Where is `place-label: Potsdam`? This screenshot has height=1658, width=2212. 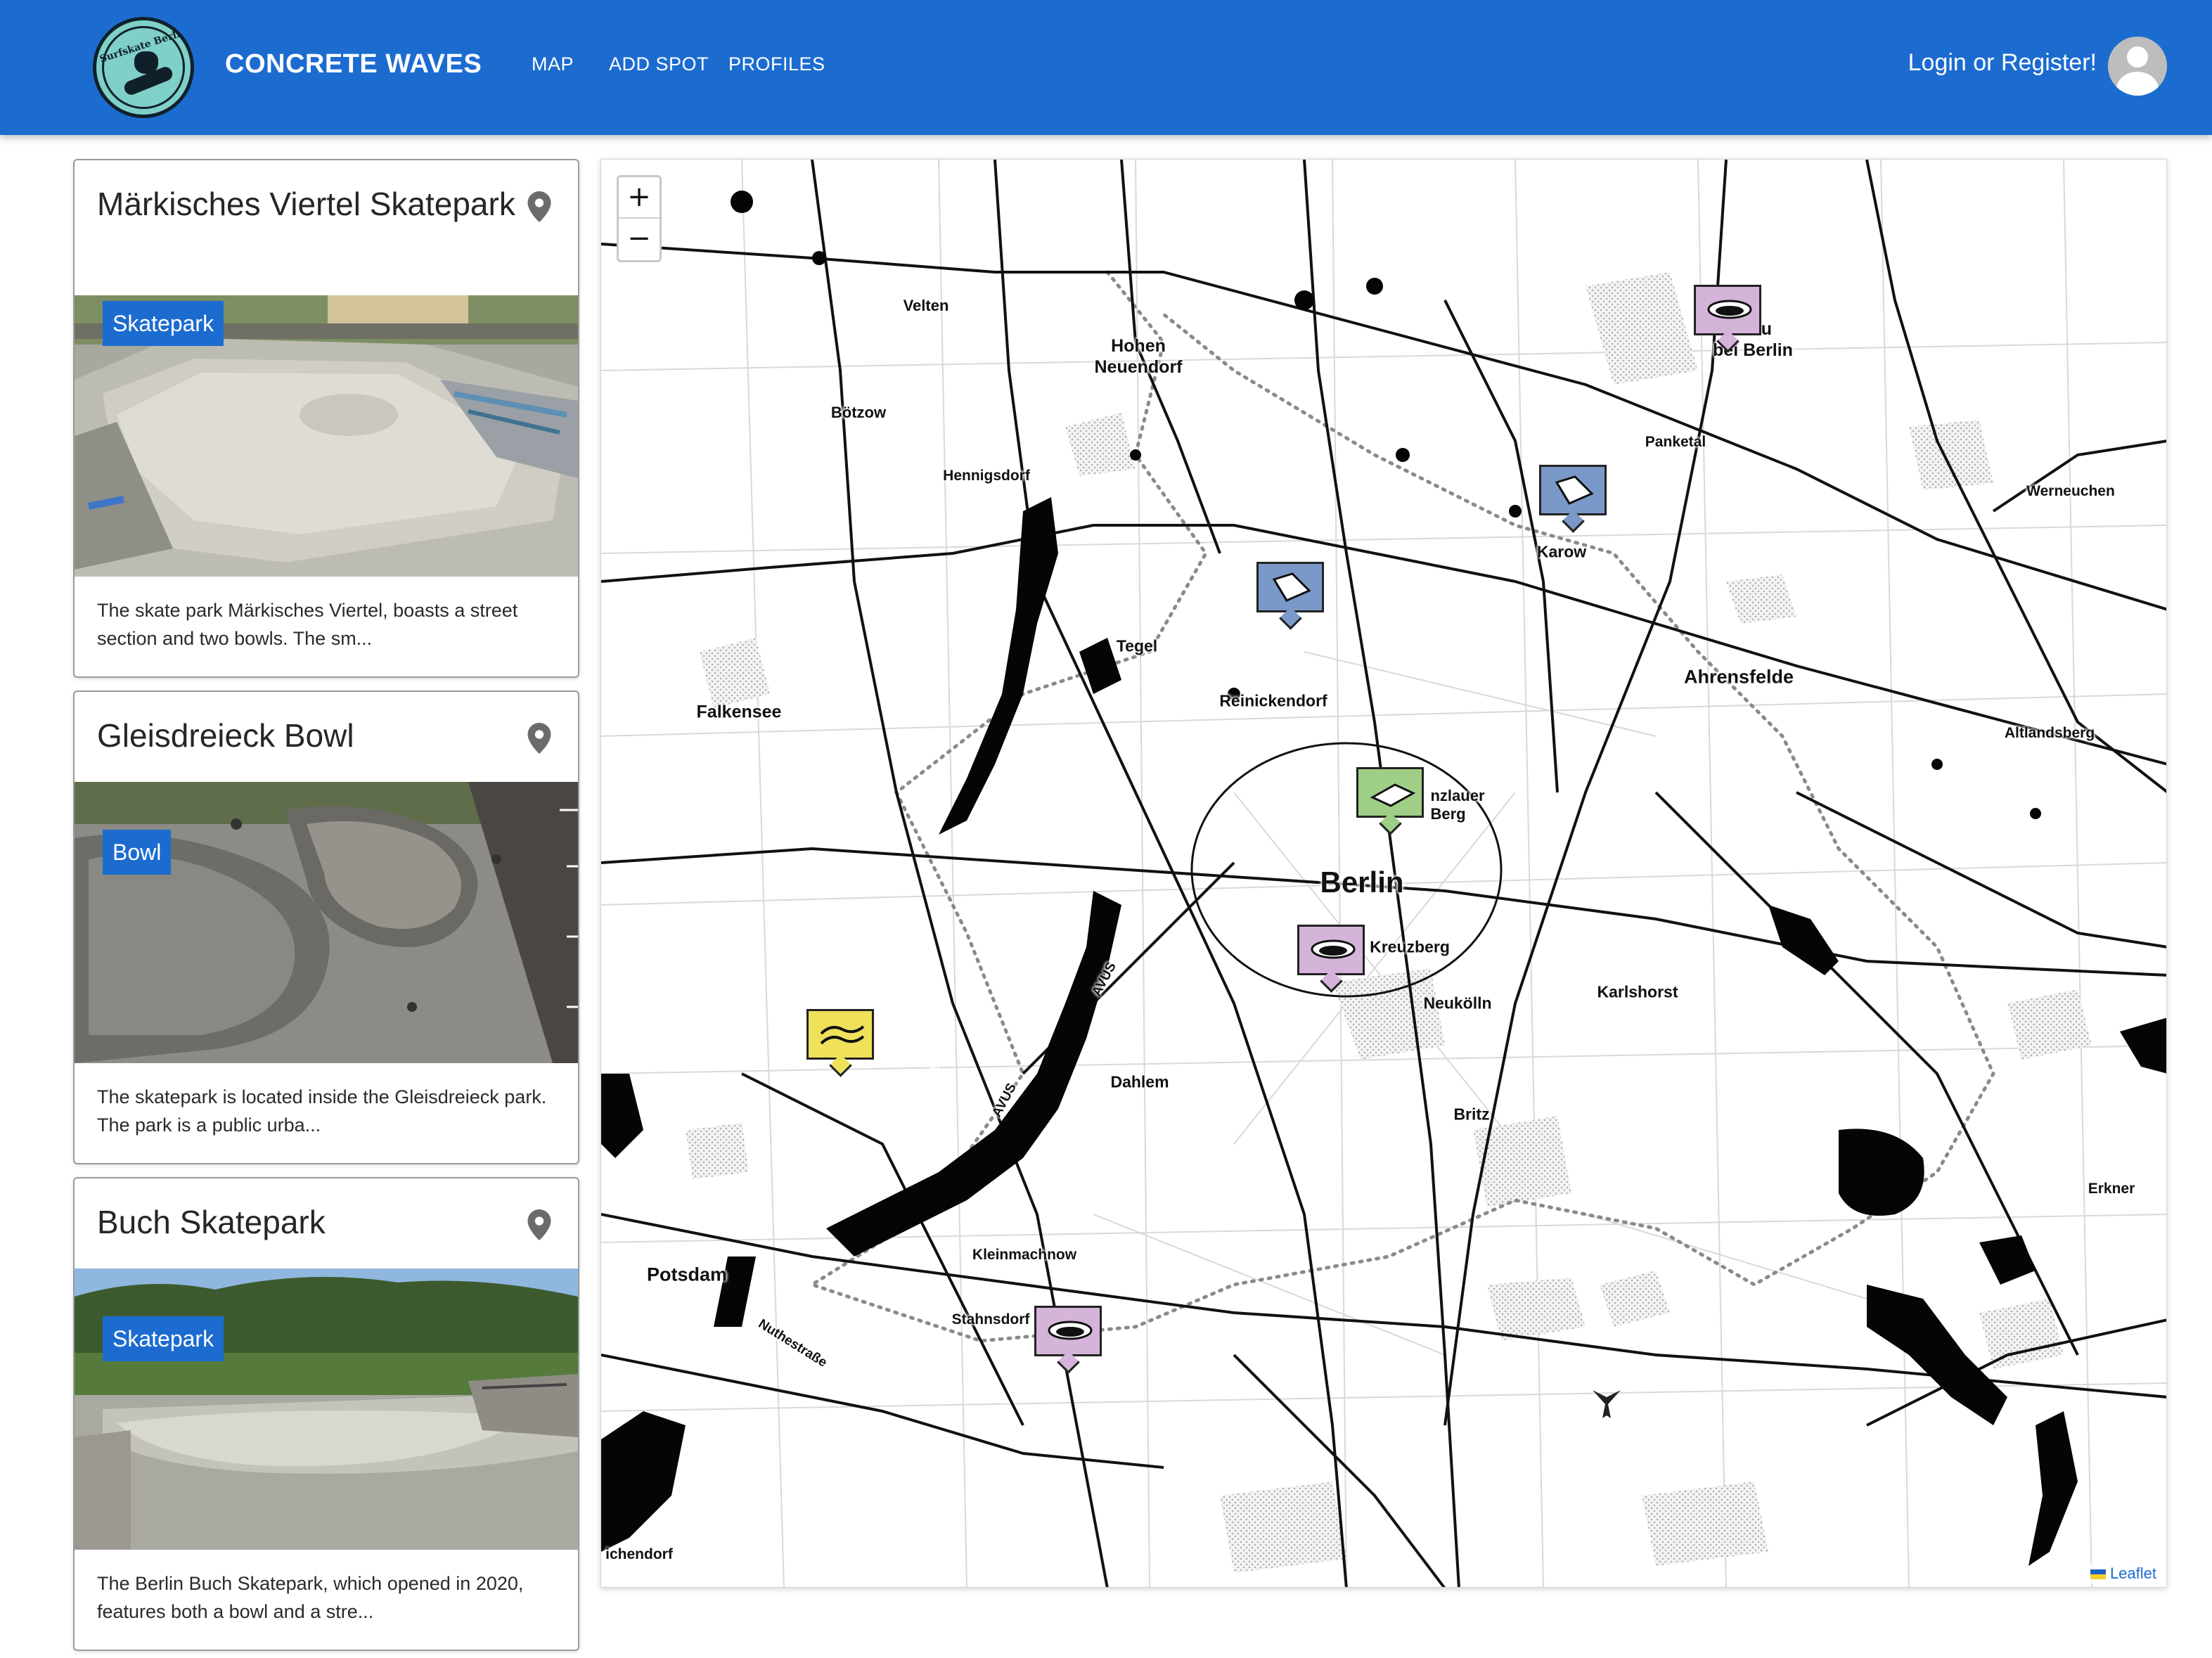 place-label: Potsdam is located at coordinates (687, 1274).